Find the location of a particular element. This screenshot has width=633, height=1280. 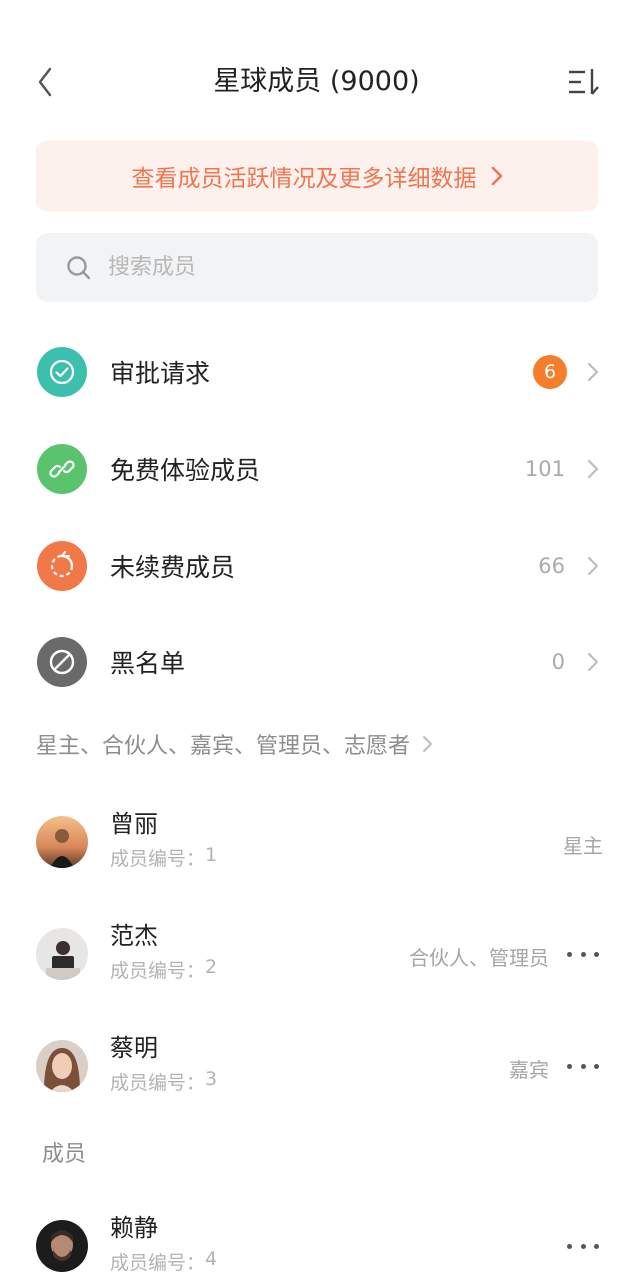

search-icon is located at coordinates (79, 267).